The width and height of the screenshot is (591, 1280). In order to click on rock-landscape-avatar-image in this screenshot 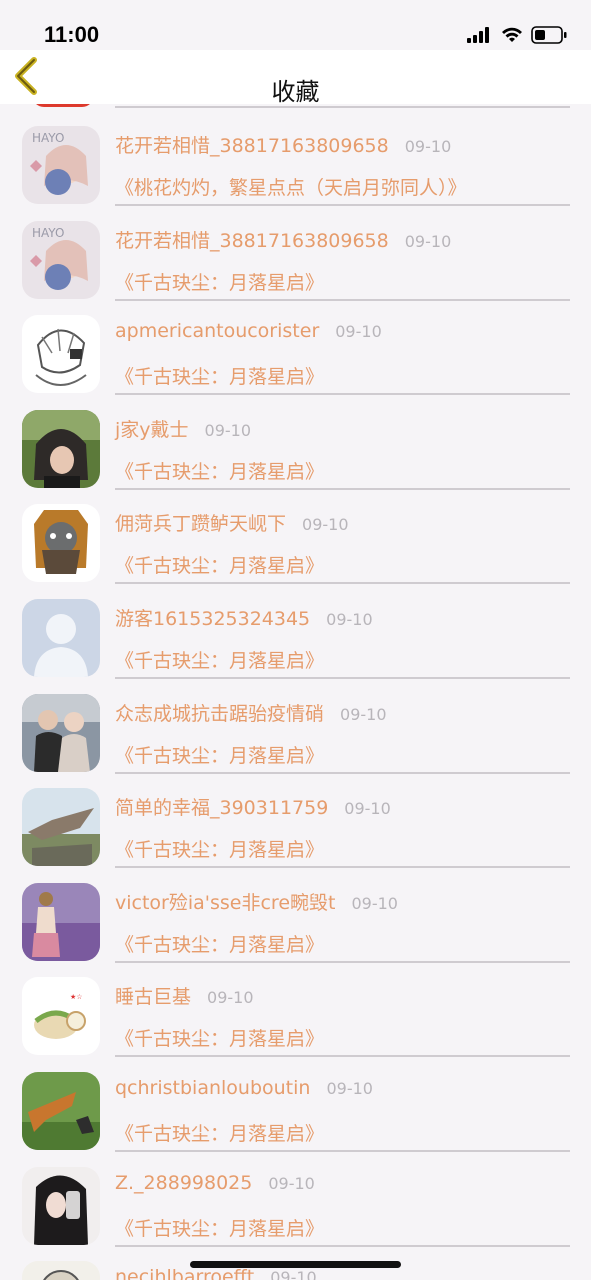, I will do `click(61, 827)`.